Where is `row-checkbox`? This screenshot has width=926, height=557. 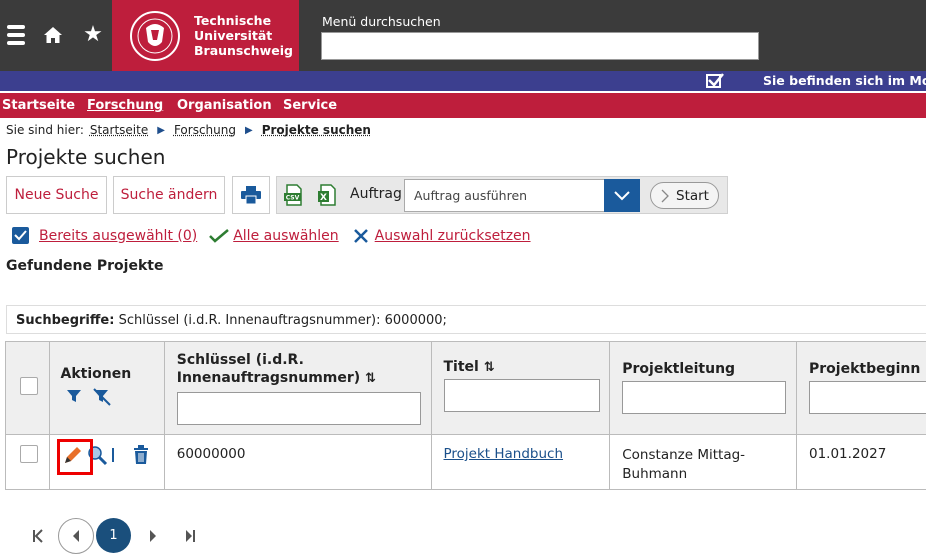 row-checkbox is located at coordinates (29, 454).